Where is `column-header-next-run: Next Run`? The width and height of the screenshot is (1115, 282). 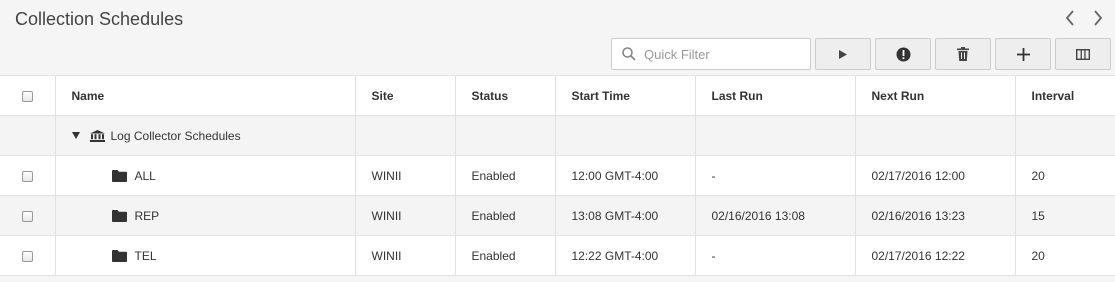
column-header-next-run: Next Run is located at coordinates (935, 95).